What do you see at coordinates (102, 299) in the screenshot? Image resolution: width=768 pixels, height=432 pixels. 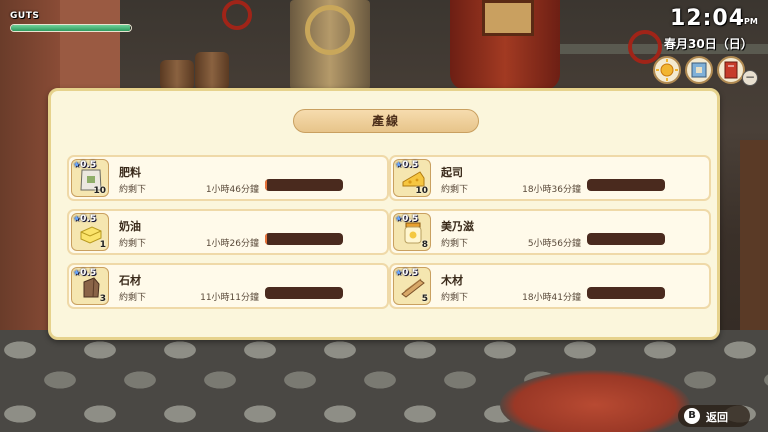 I see `item-count: 3` at bounding box center [102, 299].